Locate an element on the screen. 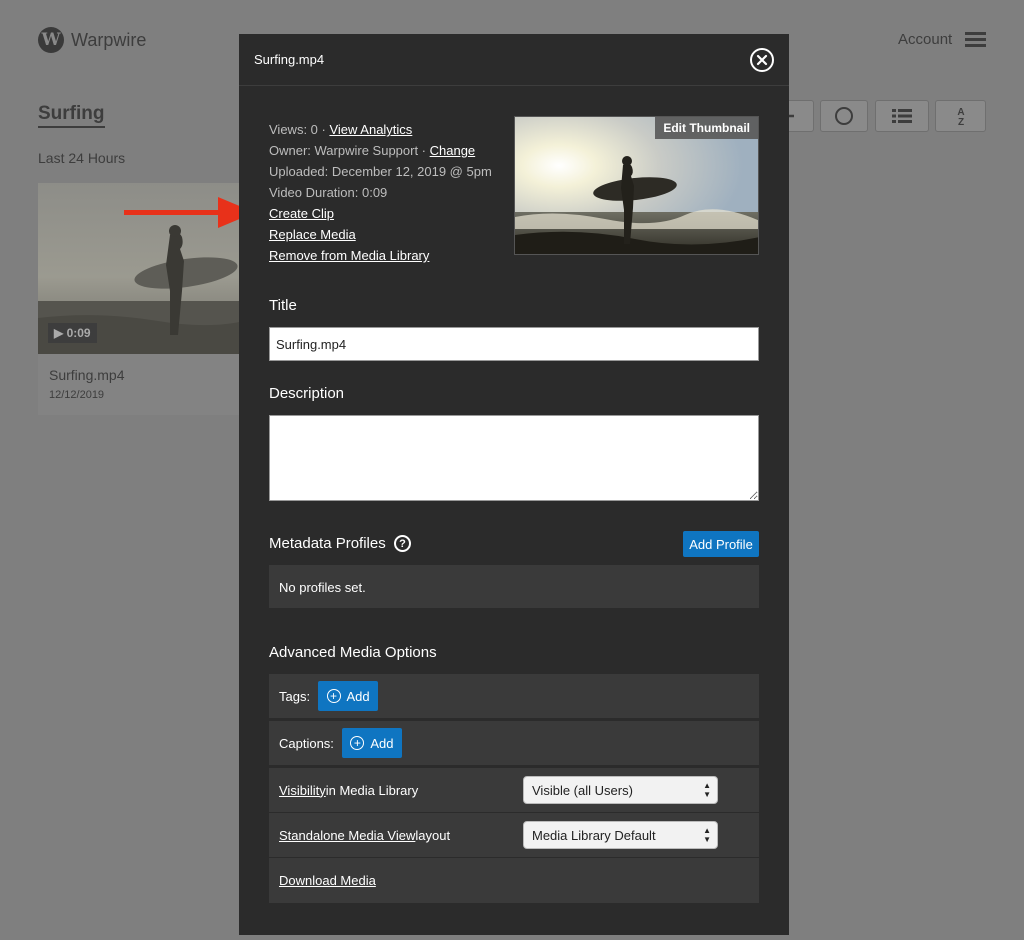 The image size is (1024, 940). account-link: Account is located at coordinates (925, 39).